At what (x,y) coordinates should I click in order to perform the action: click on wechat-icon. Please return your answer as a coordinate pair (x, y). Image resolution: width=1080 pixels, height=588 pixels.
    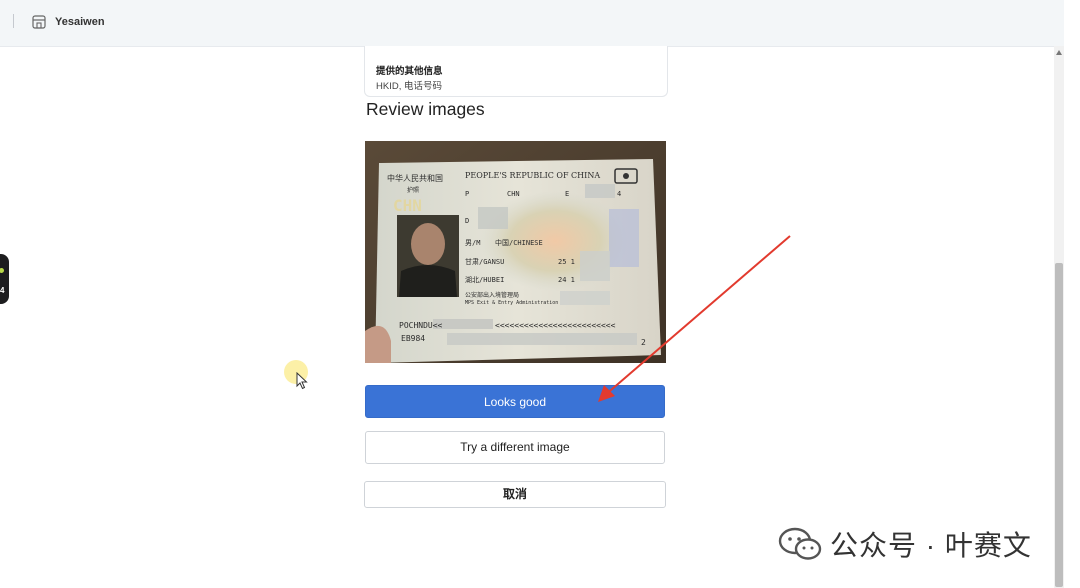
    Looking at the image, I should click on (800, 543).